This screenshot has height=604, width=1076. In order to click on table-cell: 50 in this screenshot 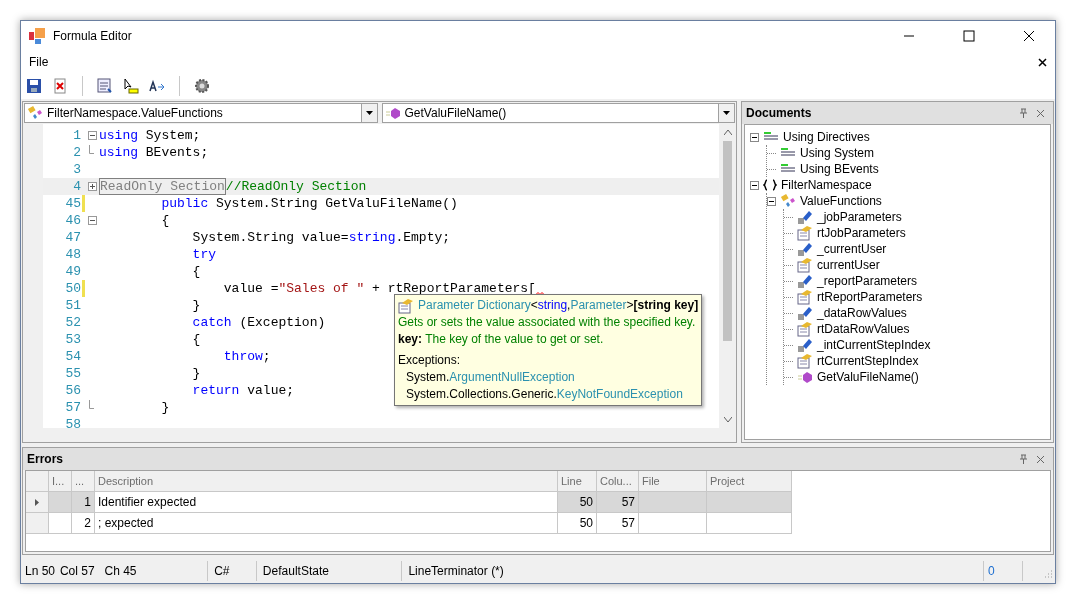, I will do `click(586, 502)`.